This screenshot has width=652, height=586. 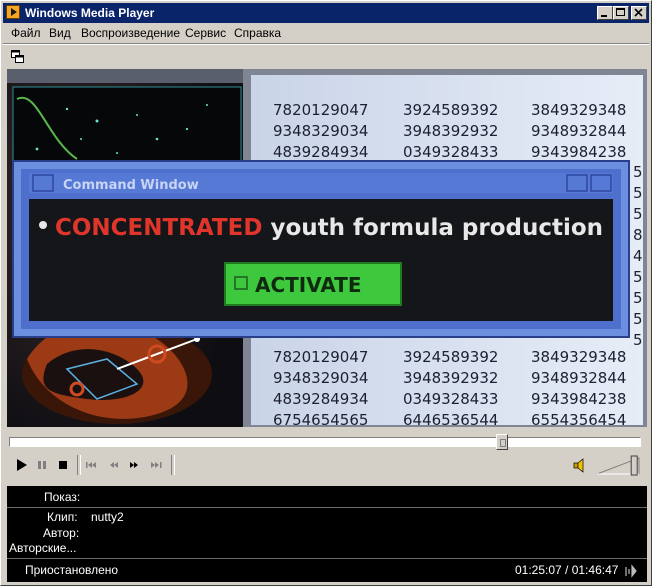 I want to click on number-cell: 6446536544, so click(x=450, y=419).